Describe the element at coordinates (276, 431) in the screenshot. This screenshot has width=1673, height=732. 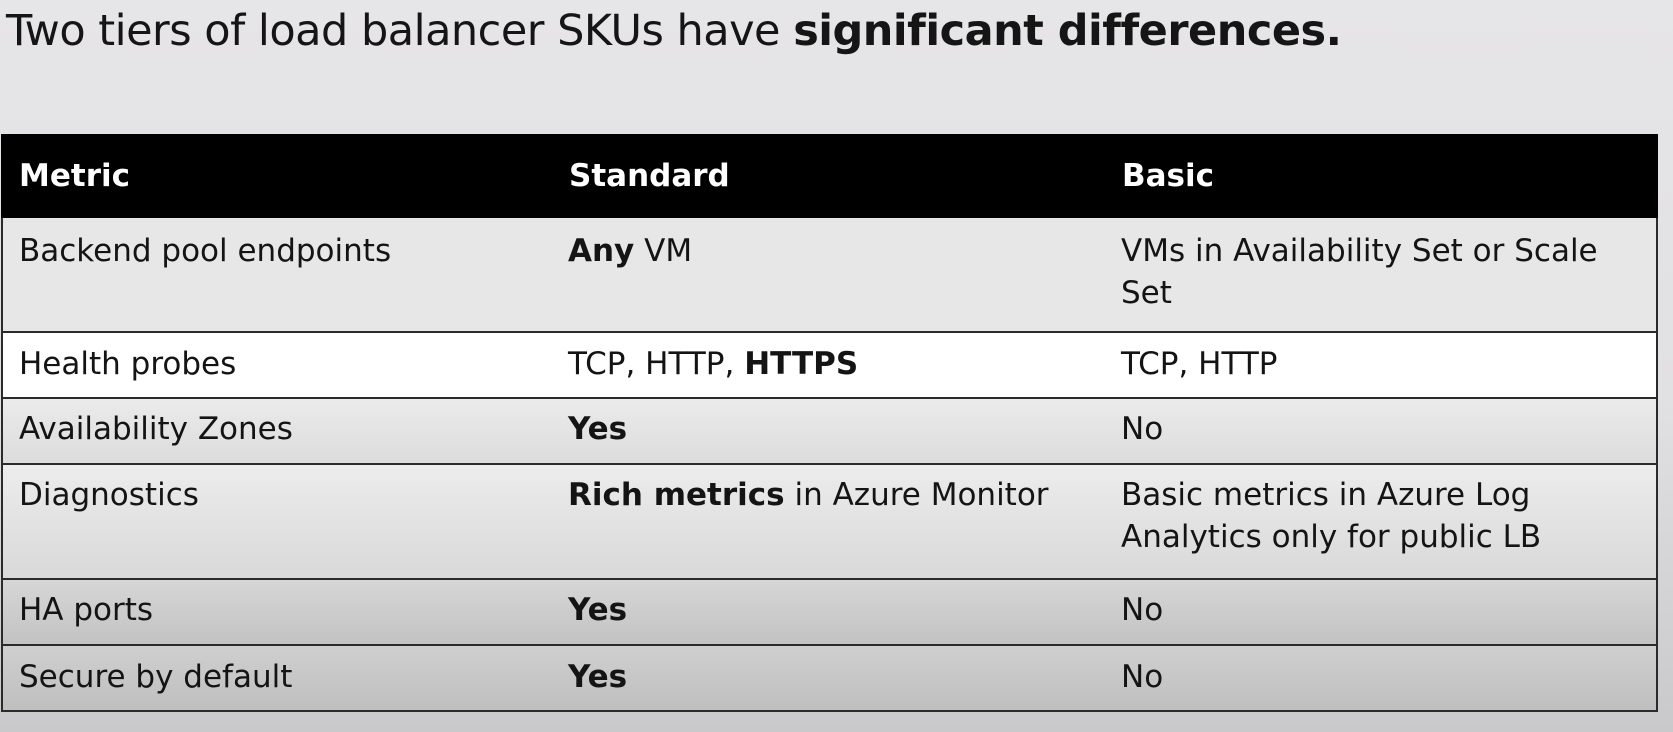
I see `metric-cell: Availability Zones` at that location.